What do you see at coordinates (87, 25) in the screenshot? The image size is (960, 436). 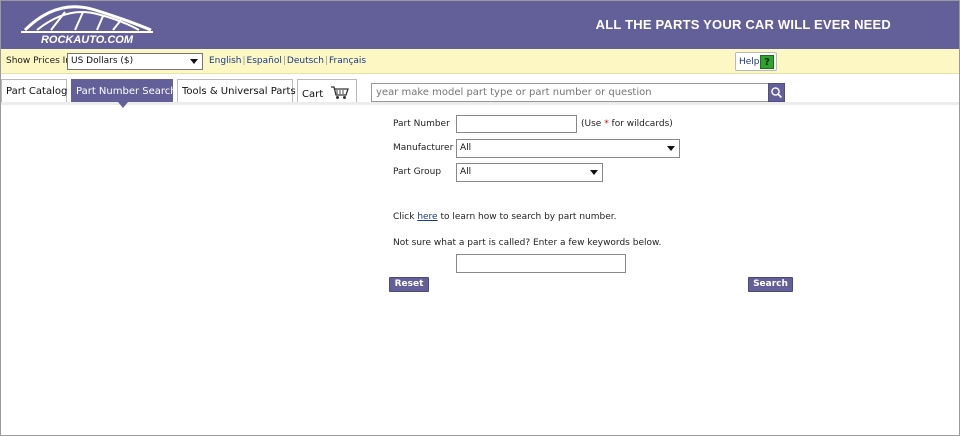 I see `rockauto-logo: ROCKAUTO.COM` at bounding box center [87, 25].